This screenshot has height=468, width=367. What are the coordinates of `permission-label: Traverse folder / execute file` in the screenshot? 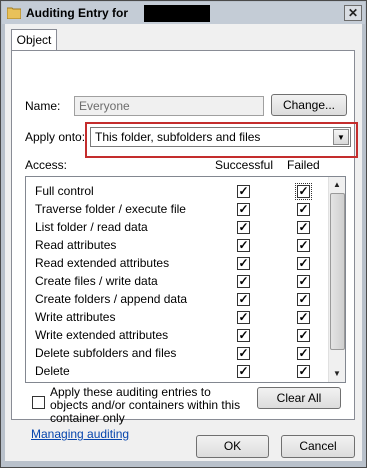 It's located at (110, 209).